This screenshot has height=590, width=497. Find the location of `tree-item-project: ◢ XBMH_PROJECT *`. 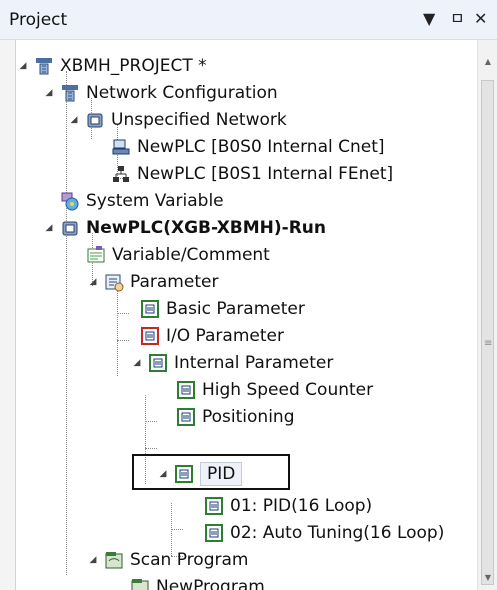

tree-item-project: ◢ XBMH_PROJECT * is located at coordinates (111, 65).